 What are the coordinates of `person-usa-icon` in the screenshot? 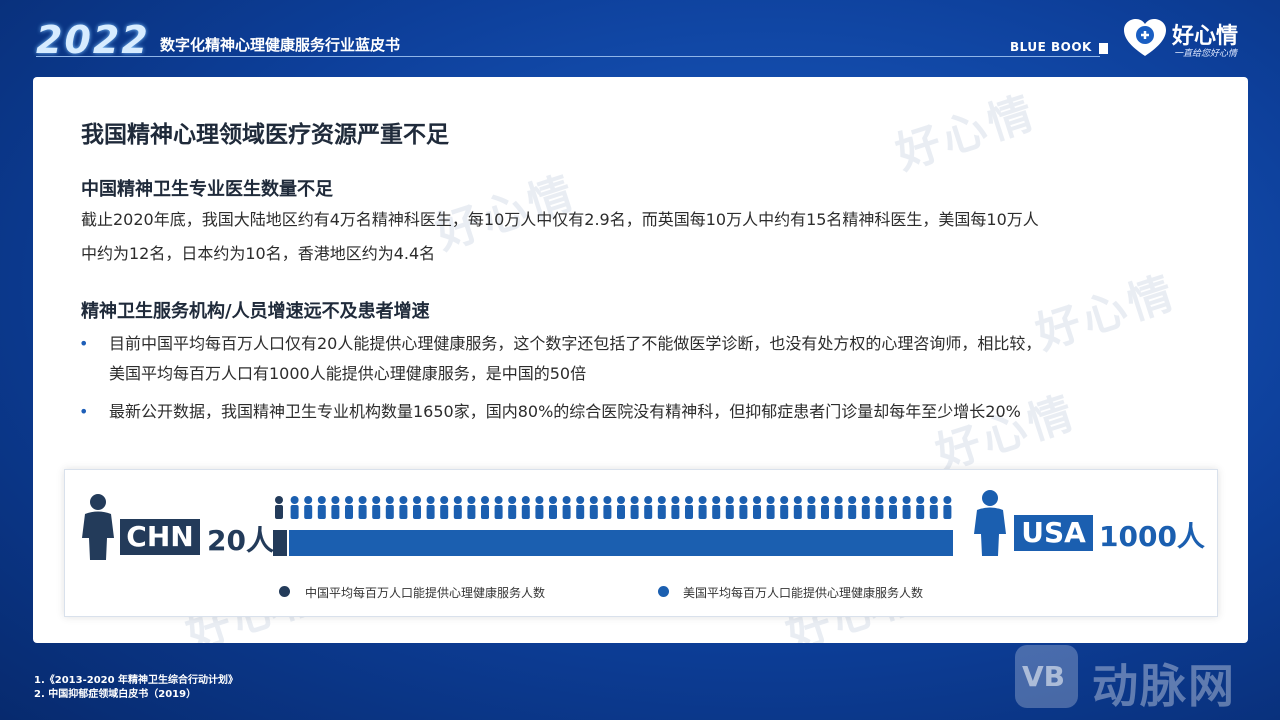 It's located at (990, 523).